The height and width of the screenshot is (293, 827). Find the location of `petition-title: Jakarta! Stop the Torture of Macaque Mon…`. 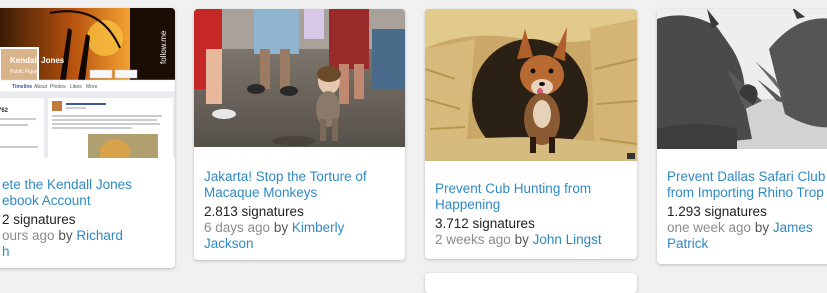

petition-title: Jakarta! Stop the Torture of Macaque Mon… is located at coordinates (300, 185).